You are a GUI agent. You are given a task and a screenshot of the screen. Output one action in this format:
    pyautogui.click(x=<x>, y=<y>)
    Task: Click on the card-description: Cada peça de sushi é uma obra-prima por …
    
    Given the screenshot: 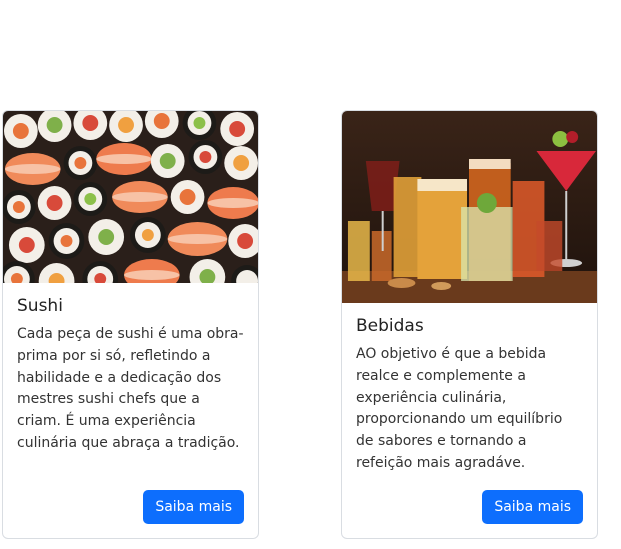 What is the action you would take?
    pyautogui.click(x=130, y=388)
    